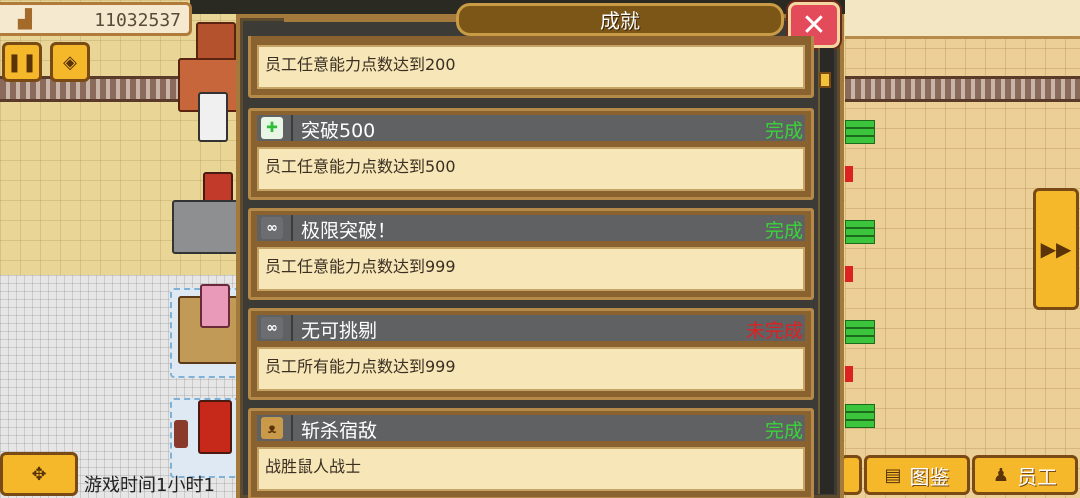  What do you see at coordinates (531, 428) in the screenshot?
I see `achievement-header: ᴥ 斩杀宿敌 完成` at bounding box center [531, 428].